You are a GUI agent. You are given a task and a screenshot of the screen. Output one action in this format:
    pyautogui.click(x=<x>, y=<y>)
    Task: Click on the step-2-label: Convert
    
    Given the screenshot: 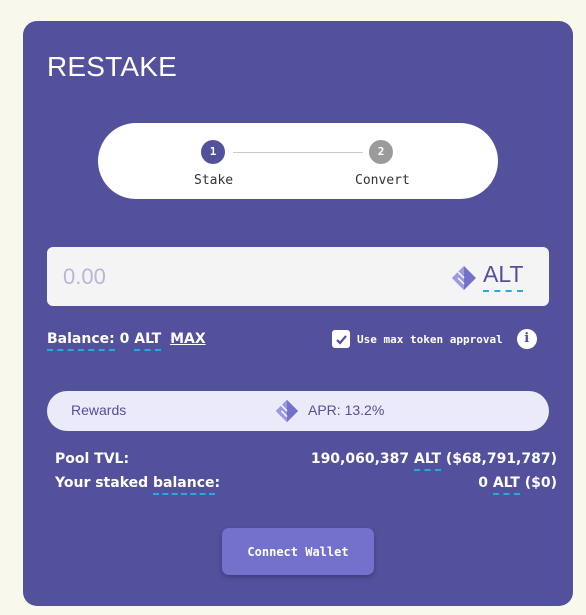 What is the action you would take?
    pyautogui.click(x=382, y=180)
    